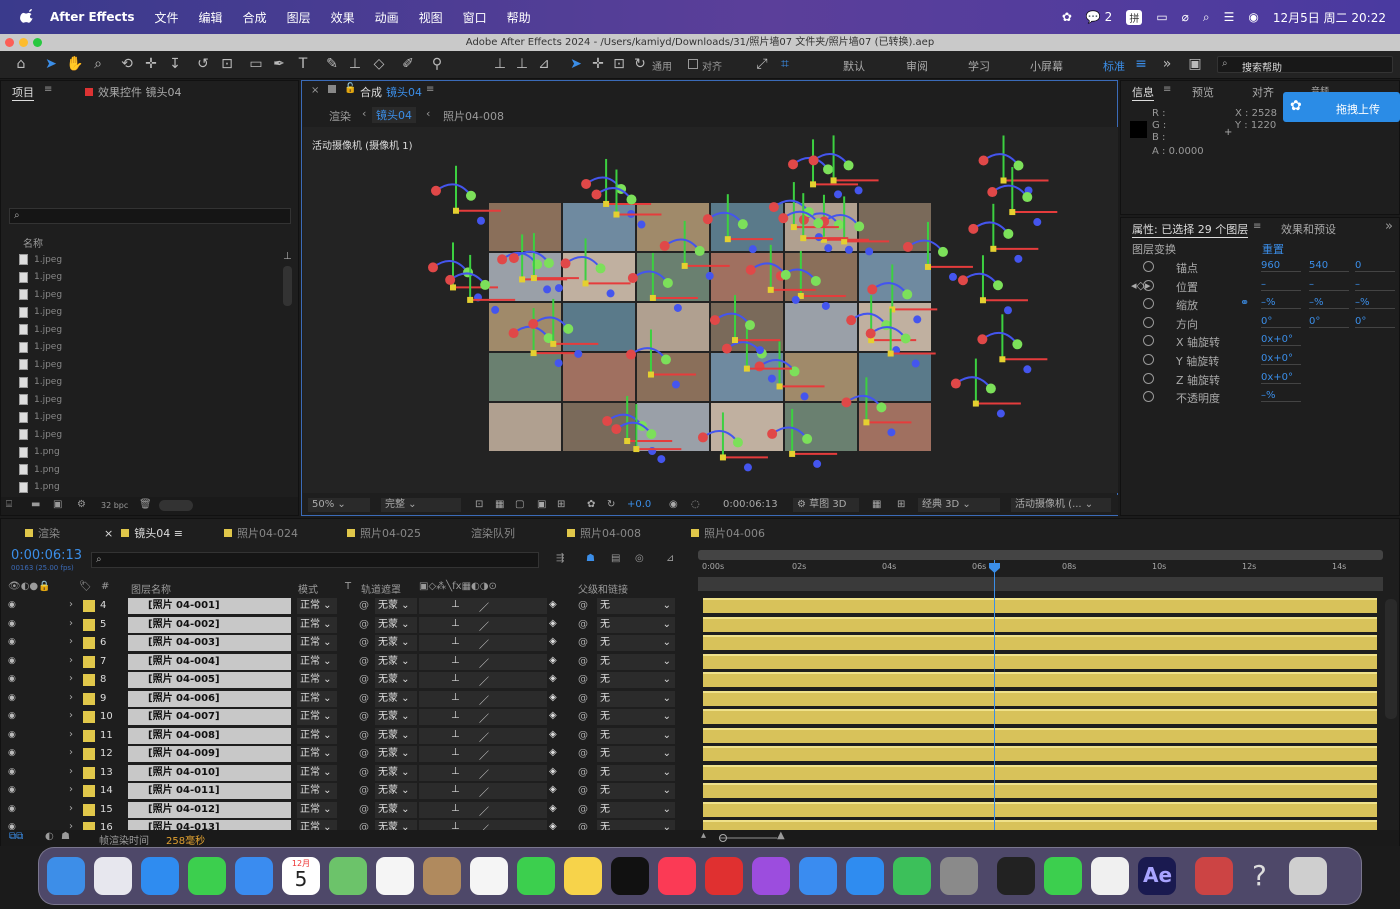  I want to click on parent-pickwhip-icon: @, so click(583, 642).